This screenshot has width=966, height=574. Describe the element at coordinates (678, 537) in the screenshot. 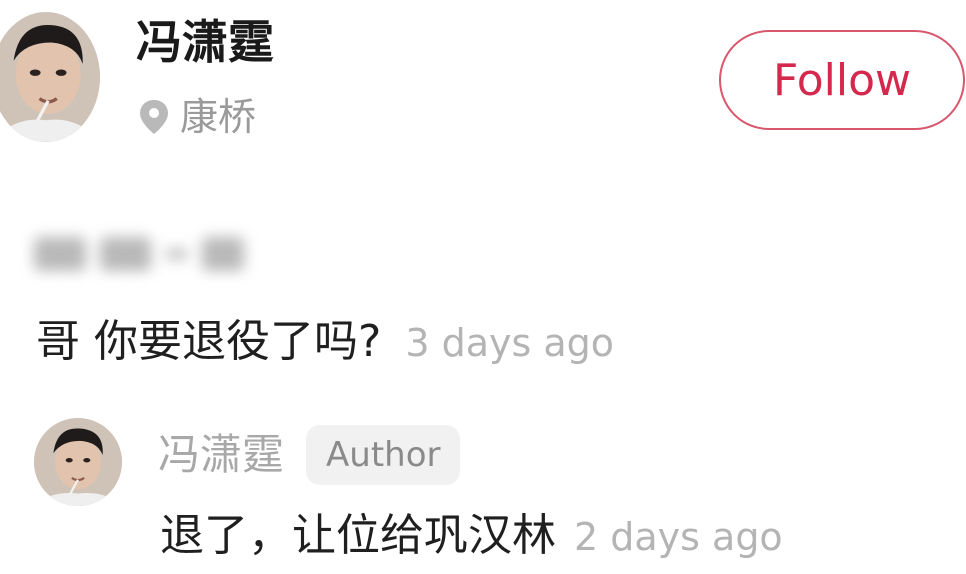

I see `reply-timestamp: 2 days ago` at that location.